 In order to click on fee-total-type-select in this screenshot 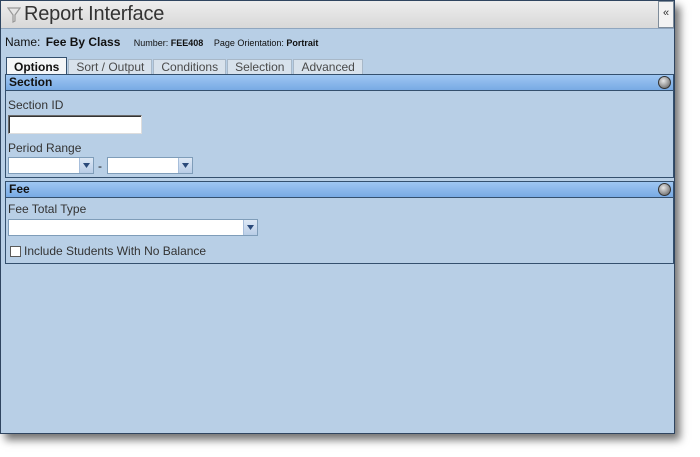, I will do `click(133, 227)`.